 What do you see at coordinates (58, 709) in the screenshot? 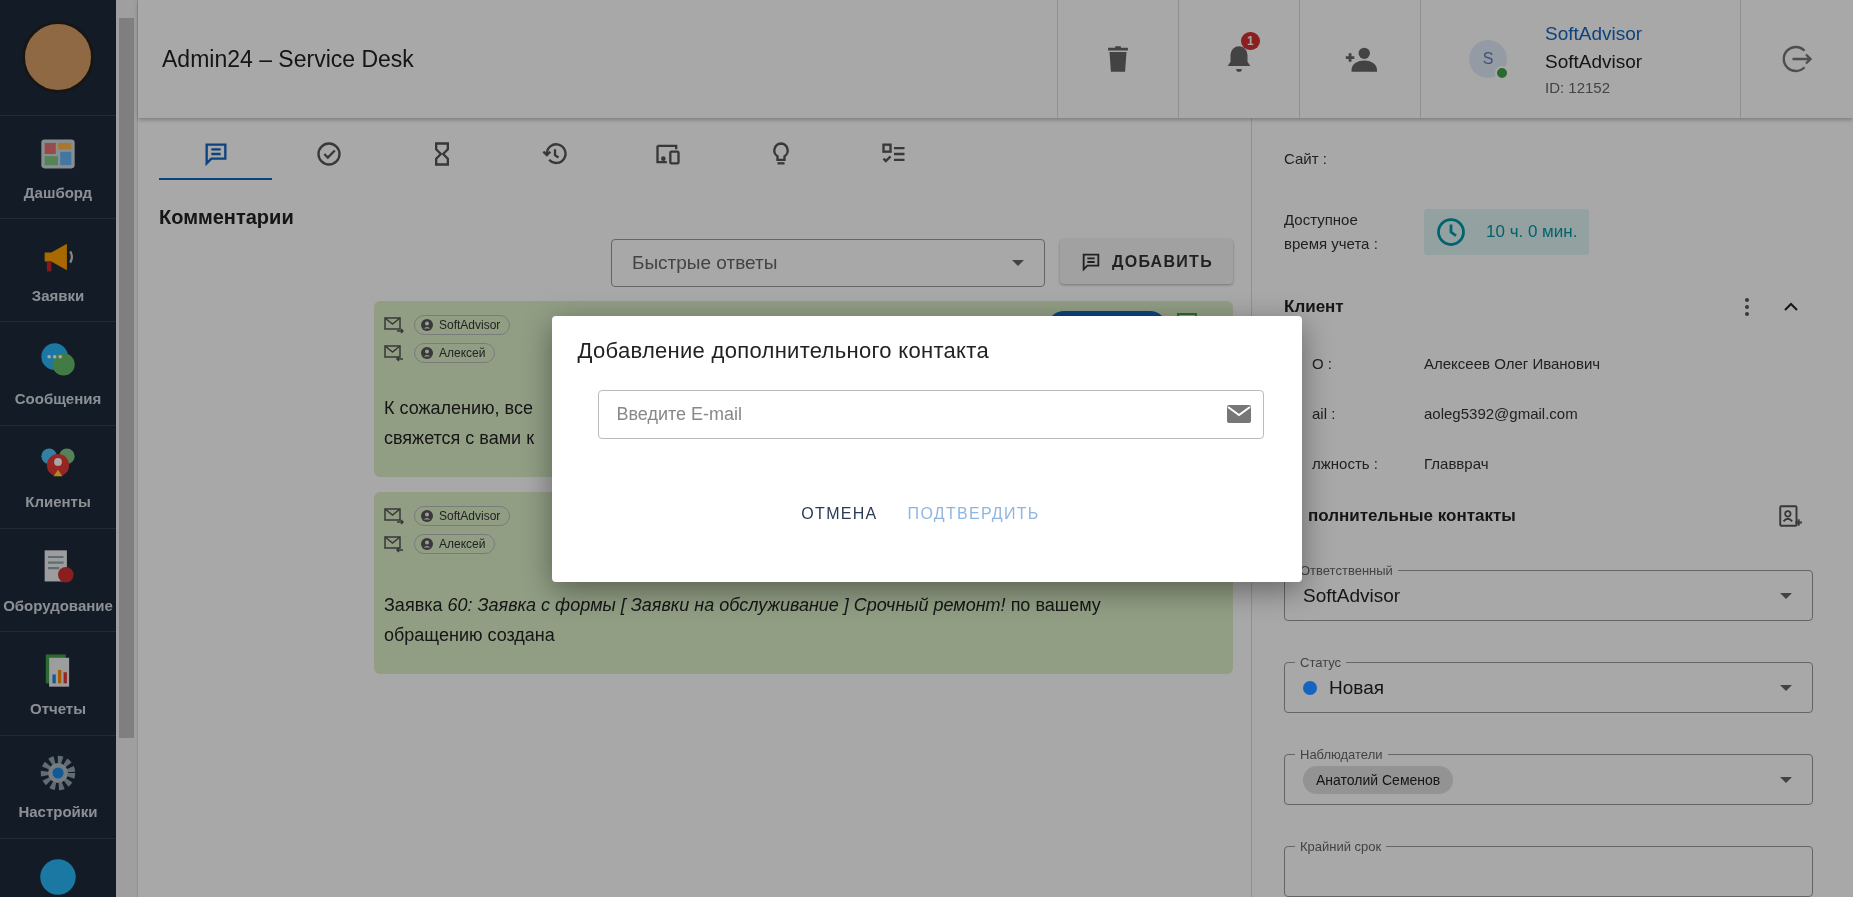
I see `sidebar-label: Отчеты` at bounding box center [58, 709].